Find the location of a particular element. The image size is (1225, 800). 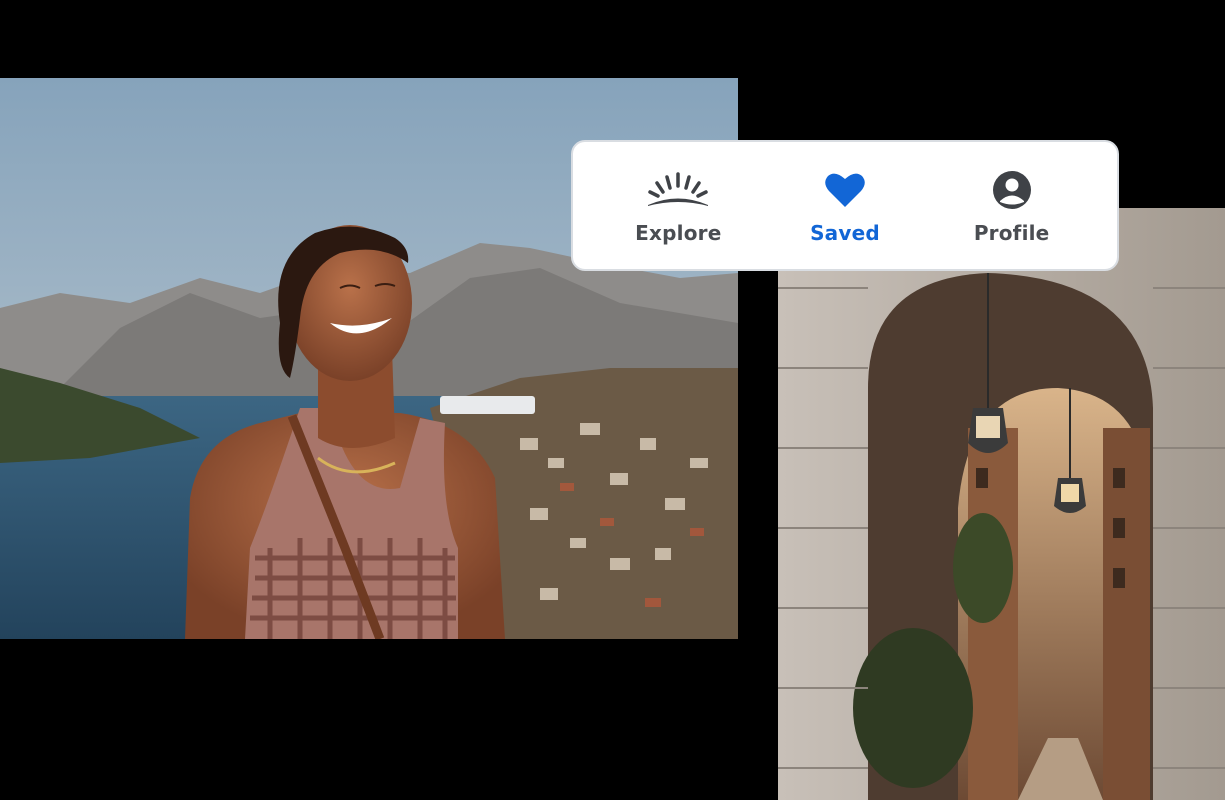

tab-profile-label: Profile is located at coordinates (1011, 232).